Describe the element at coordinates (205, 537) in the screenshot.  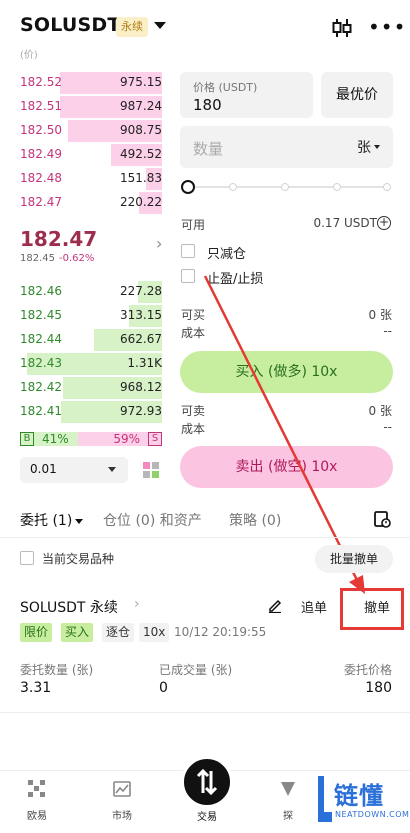
I see `tabs-divider` at that location.